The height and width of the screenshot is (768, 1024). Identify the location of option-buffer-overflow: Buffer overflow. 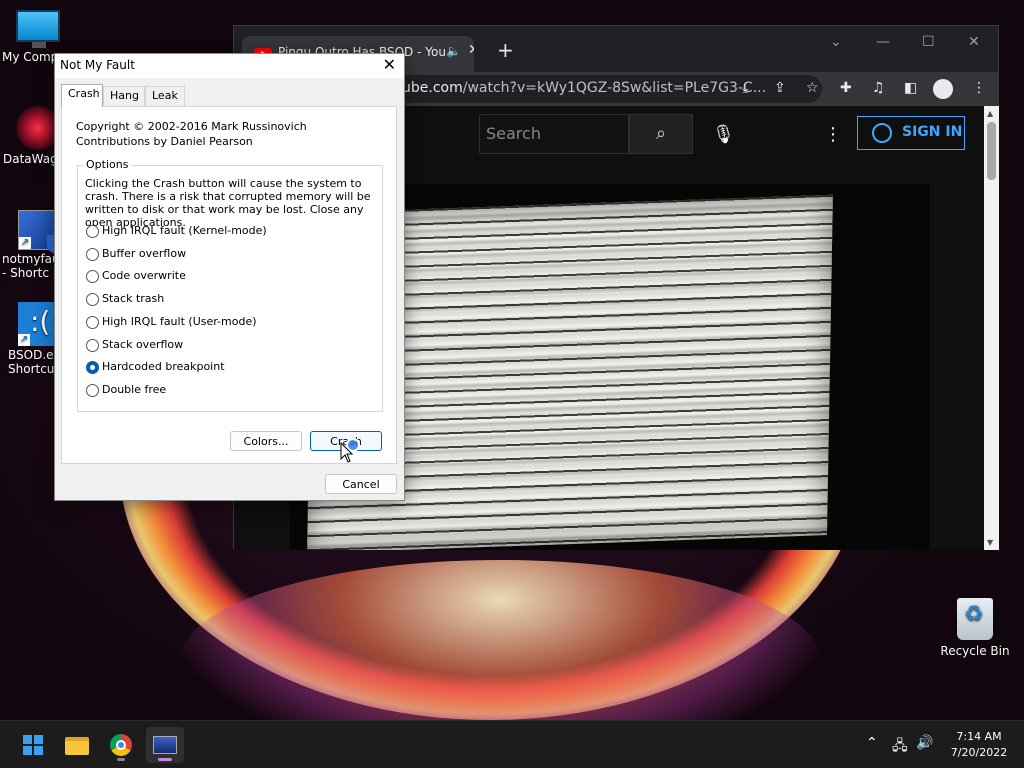
(136, 255).